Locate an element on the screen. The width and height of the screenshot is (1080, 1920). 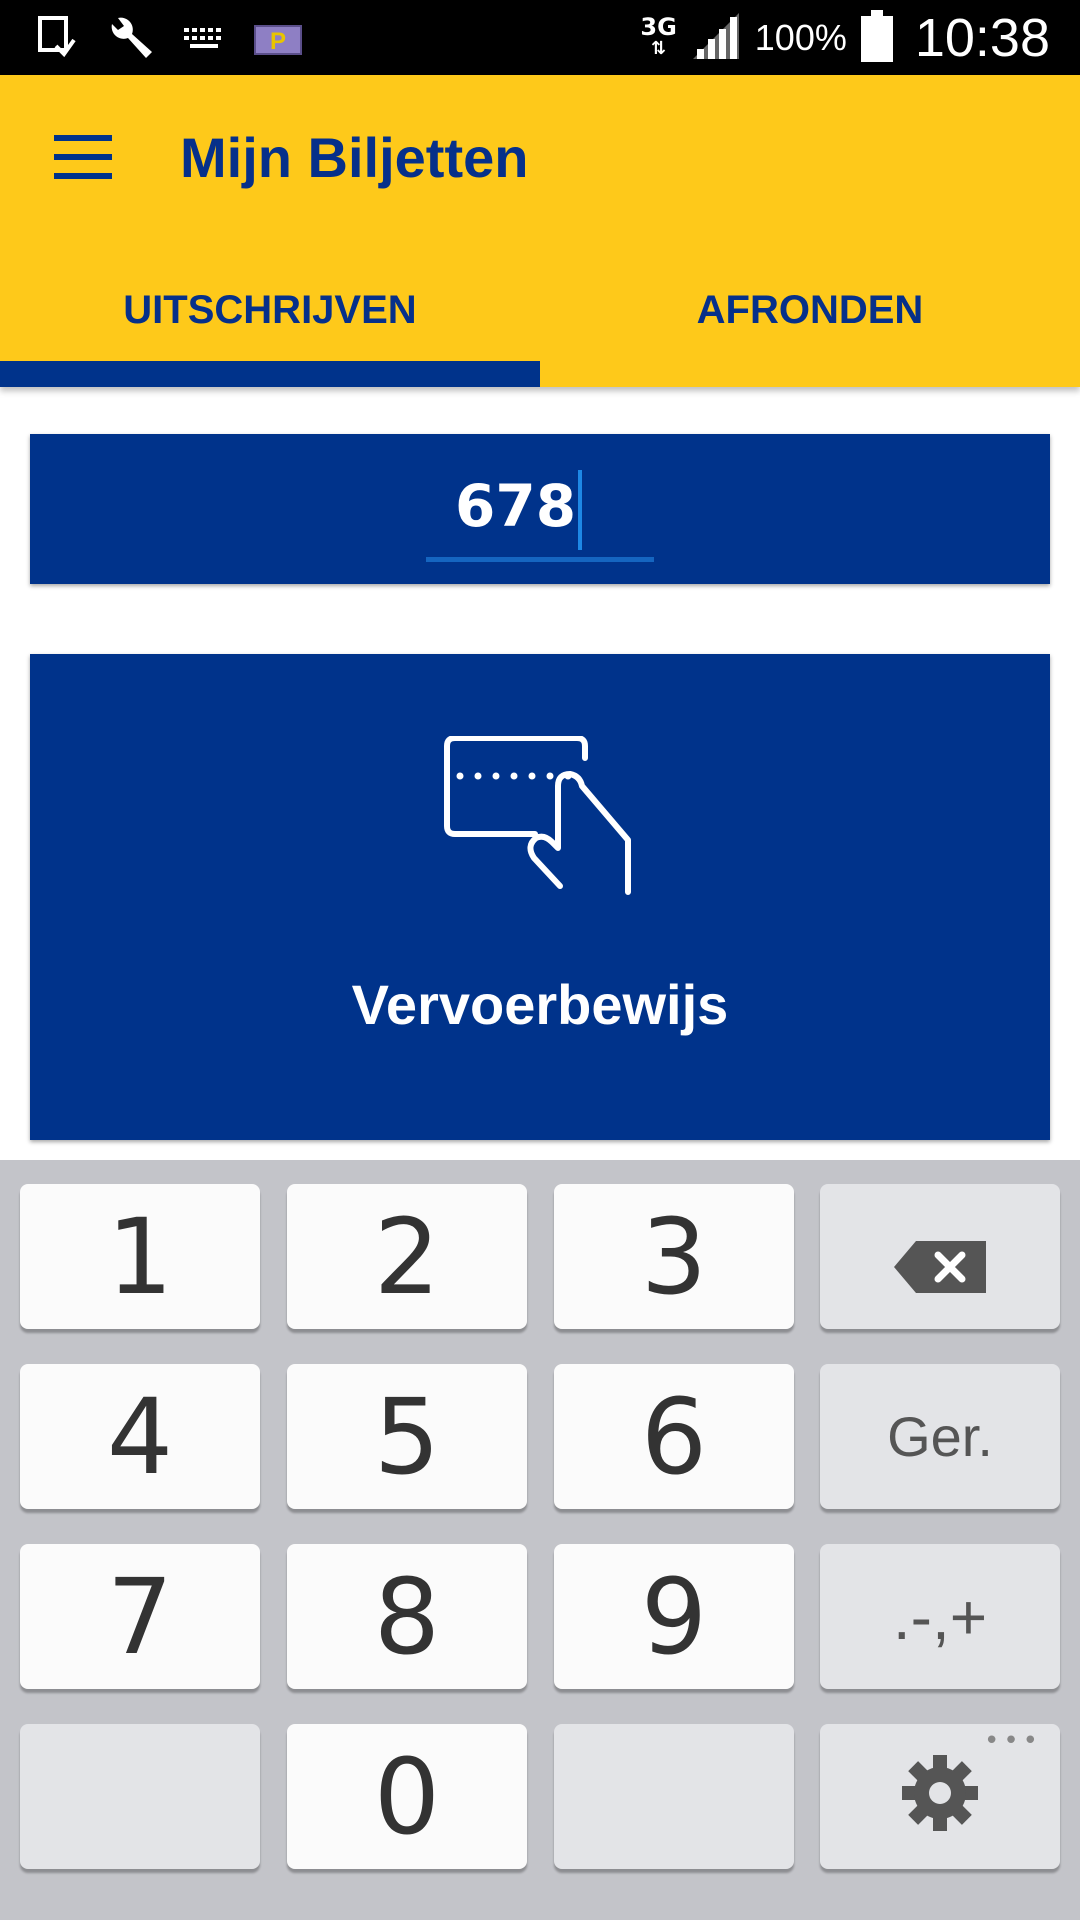
settings-key is located at coordinates (940, 1796).